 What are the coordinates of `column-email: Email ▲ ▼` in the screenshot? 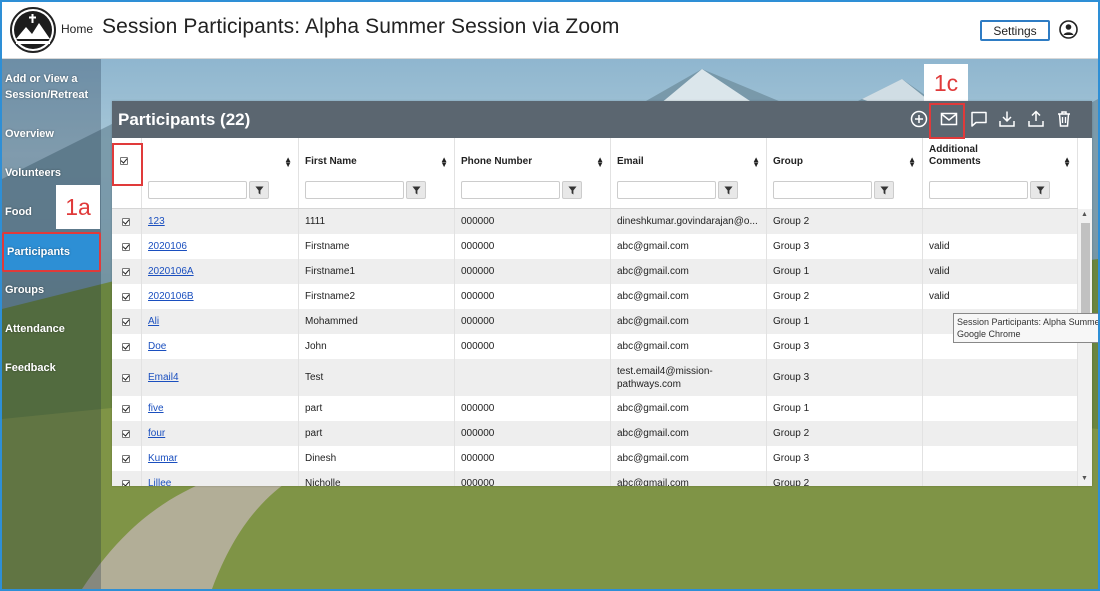 It's located at (689, 173).